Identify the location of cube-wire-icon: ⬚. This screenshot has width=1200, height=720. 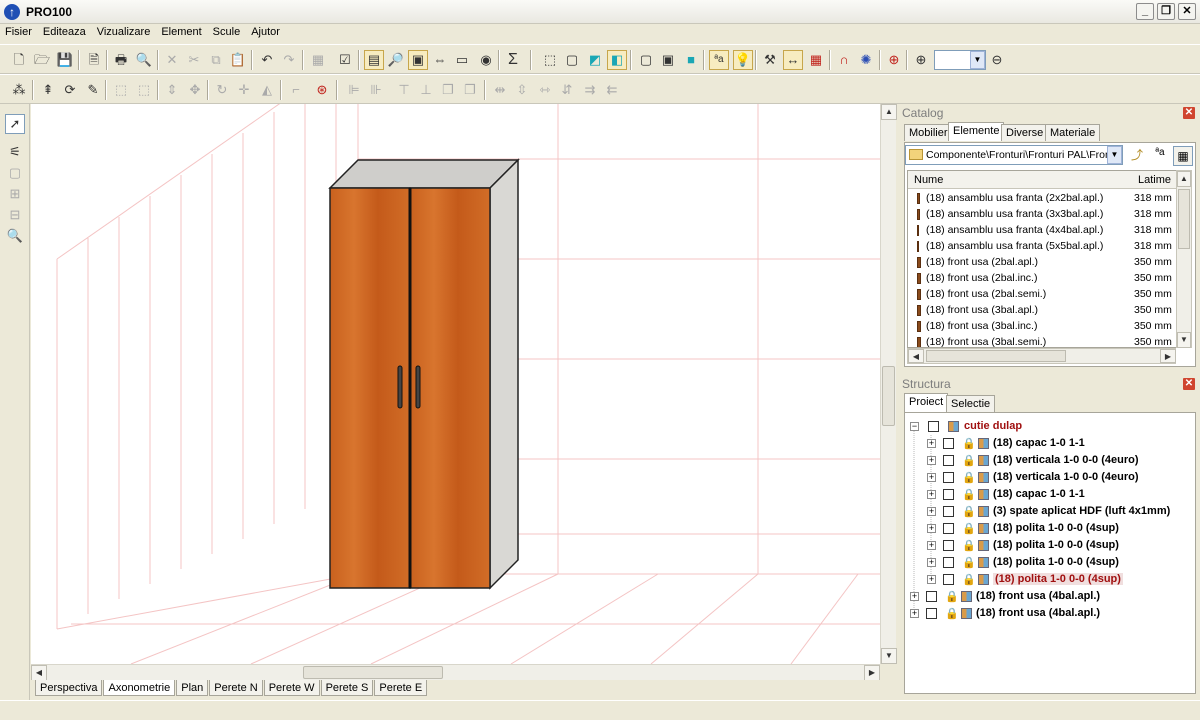
(550, 60).